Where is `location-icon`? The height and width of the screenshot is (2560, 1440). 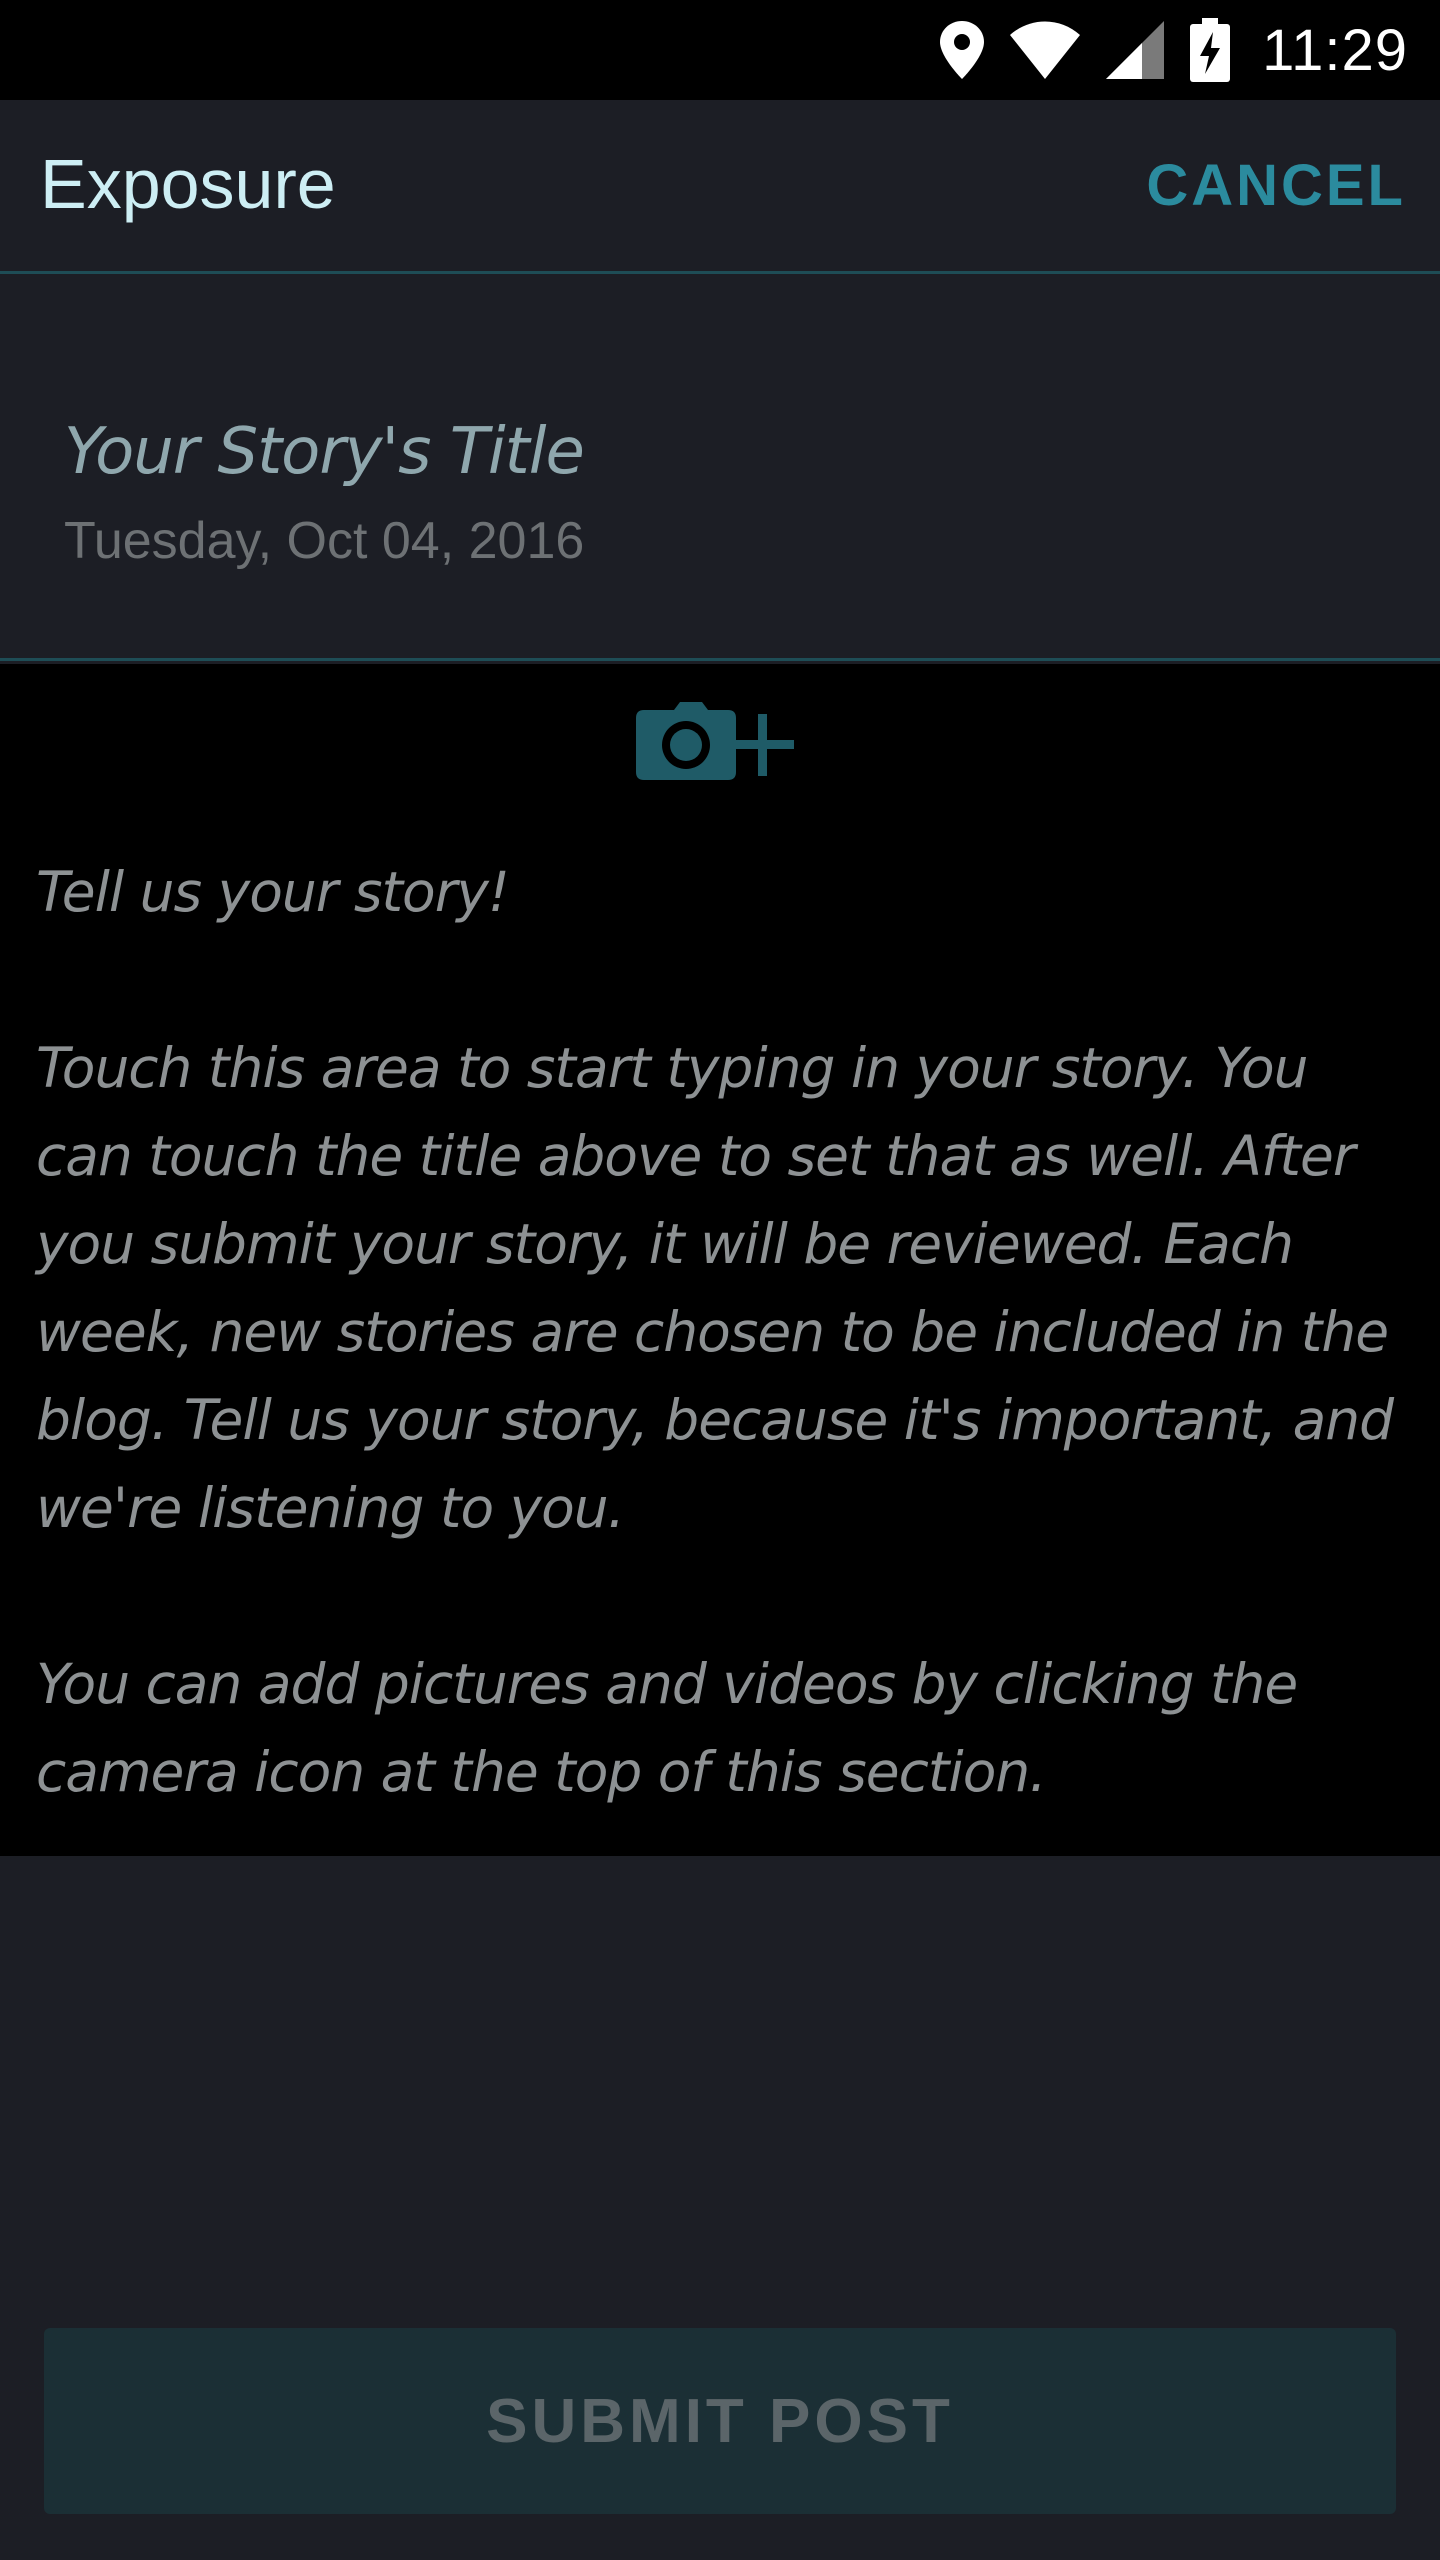 location-icon is located at coordinates (962, 50).